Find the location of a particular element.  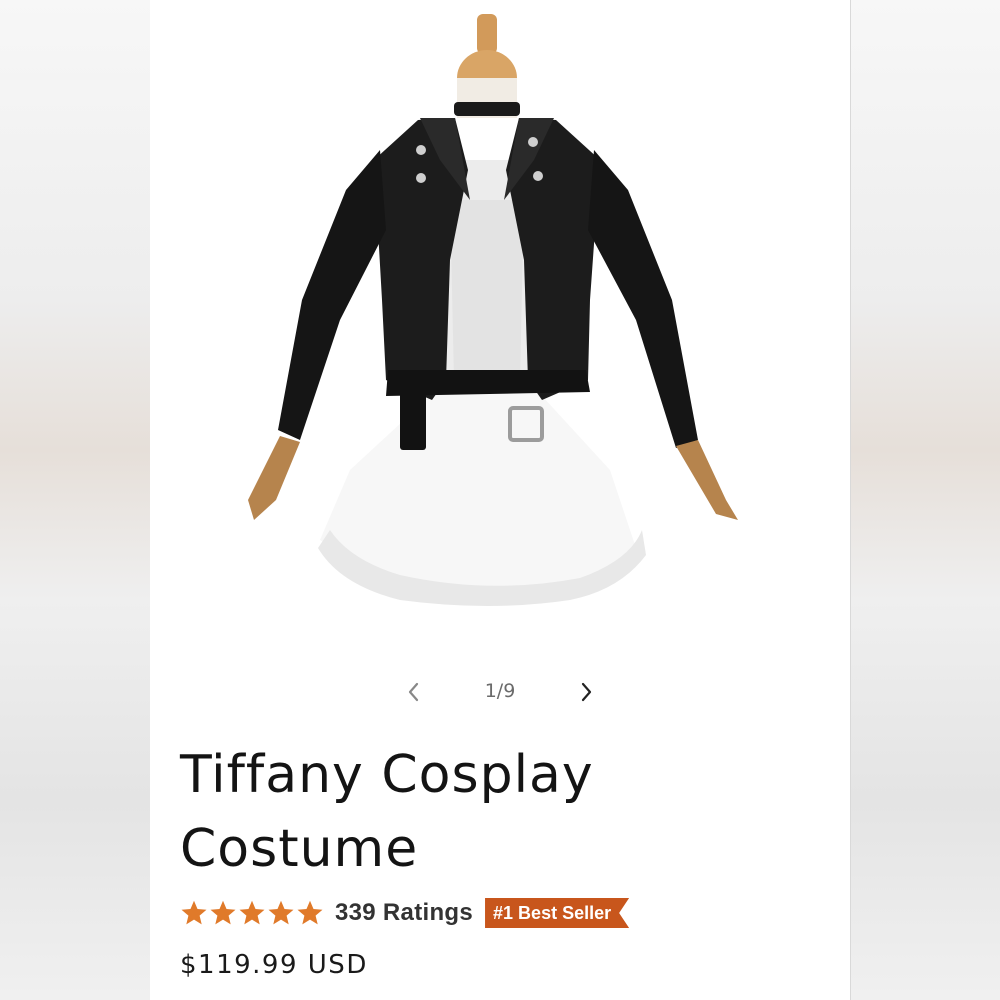

image-carousel-controls: 1/9 is located at coordinates (500, 692).